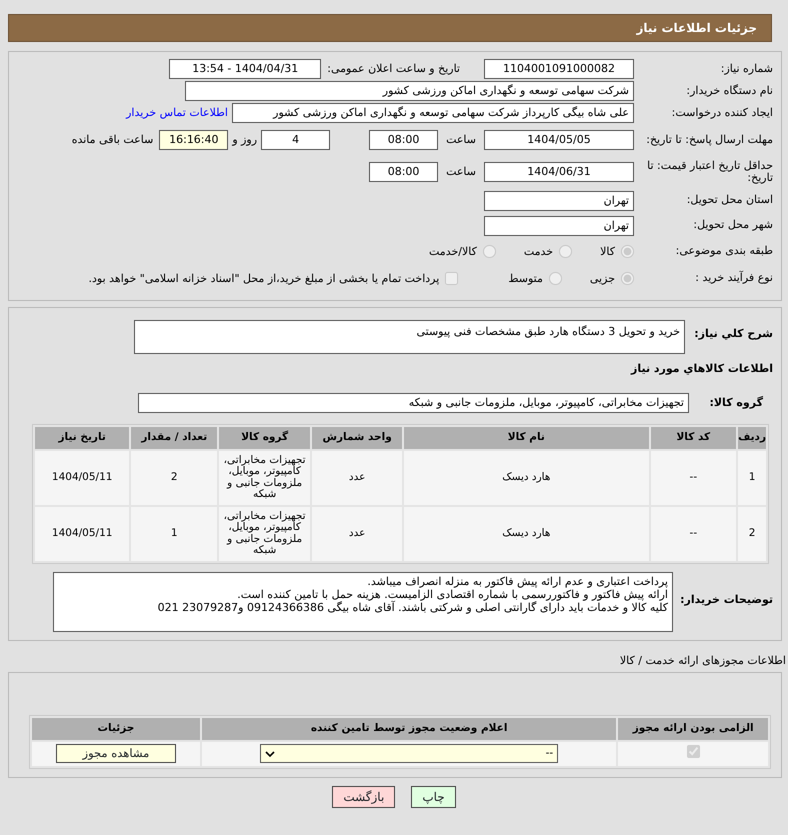 The width and height of the screenshot is (788, 835). What do you see at coordinates (729, 91) in the screenshot?
I see `field-label: نام دستگاه خریدار:` at bounding box center [729, 91].